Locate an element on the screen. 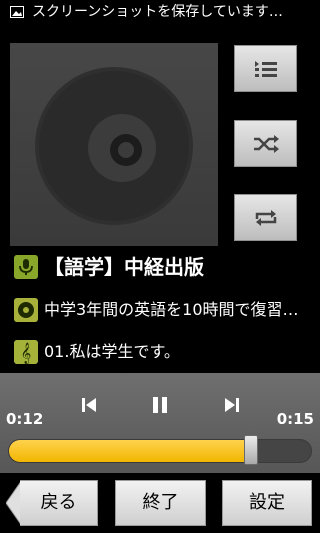  category-title: 【語学】中経出版 is located at coordinates (124, 267).